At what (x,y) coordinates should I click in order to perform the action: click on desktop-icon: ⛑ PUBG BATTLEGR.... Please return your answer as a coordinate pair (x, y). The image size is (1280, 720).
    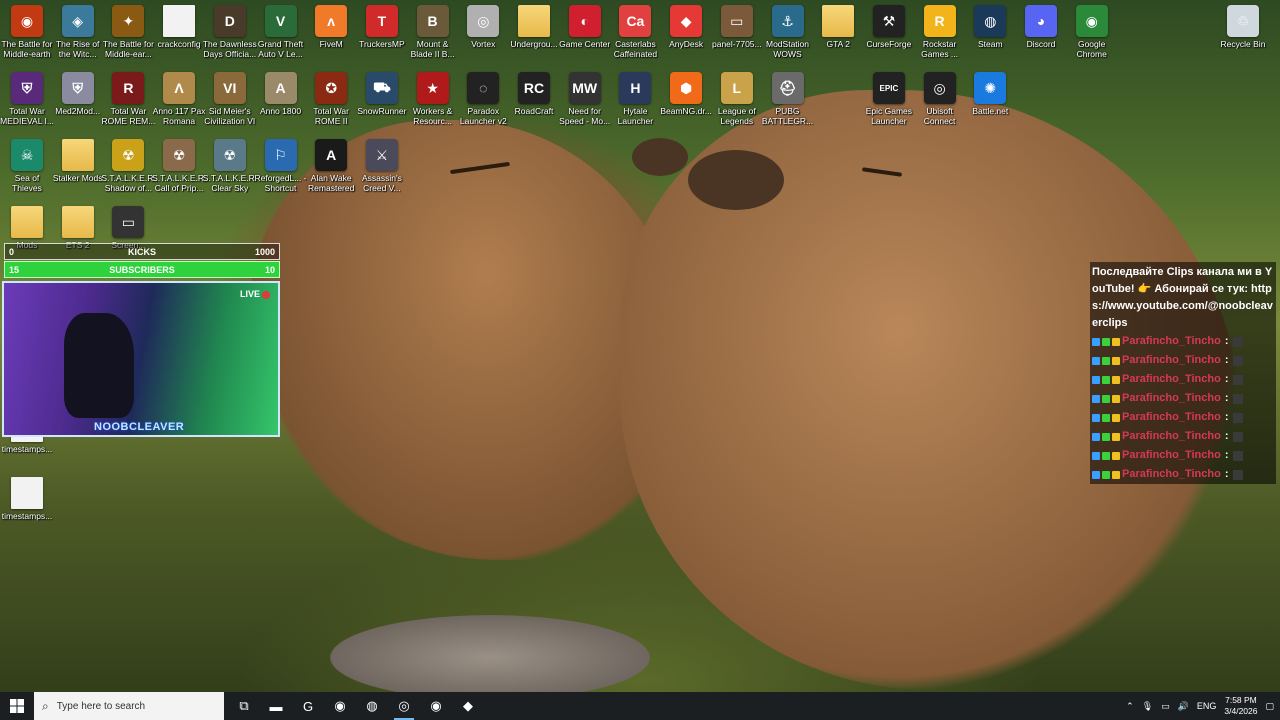
    Looking at the image, I should click on (788, 99).